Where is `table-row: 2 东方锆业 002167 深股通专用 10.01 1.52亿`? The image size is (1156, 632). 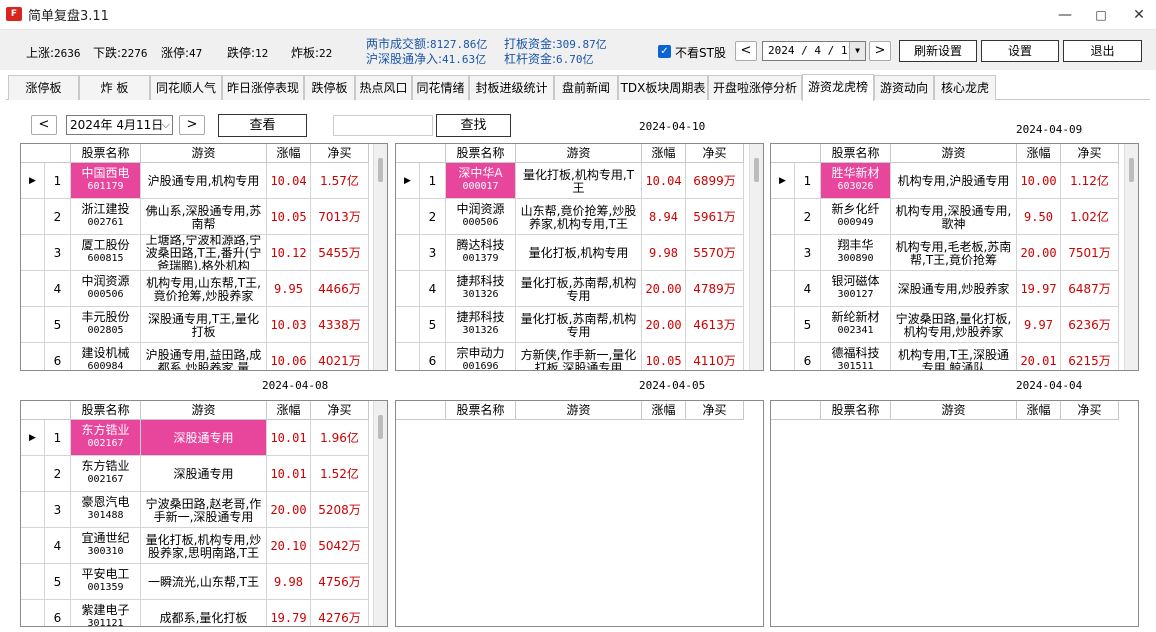
table-row: 2 东方锆业 002167 深股通专用 10.01 1.52亿 is located at coordinates (204, 474).